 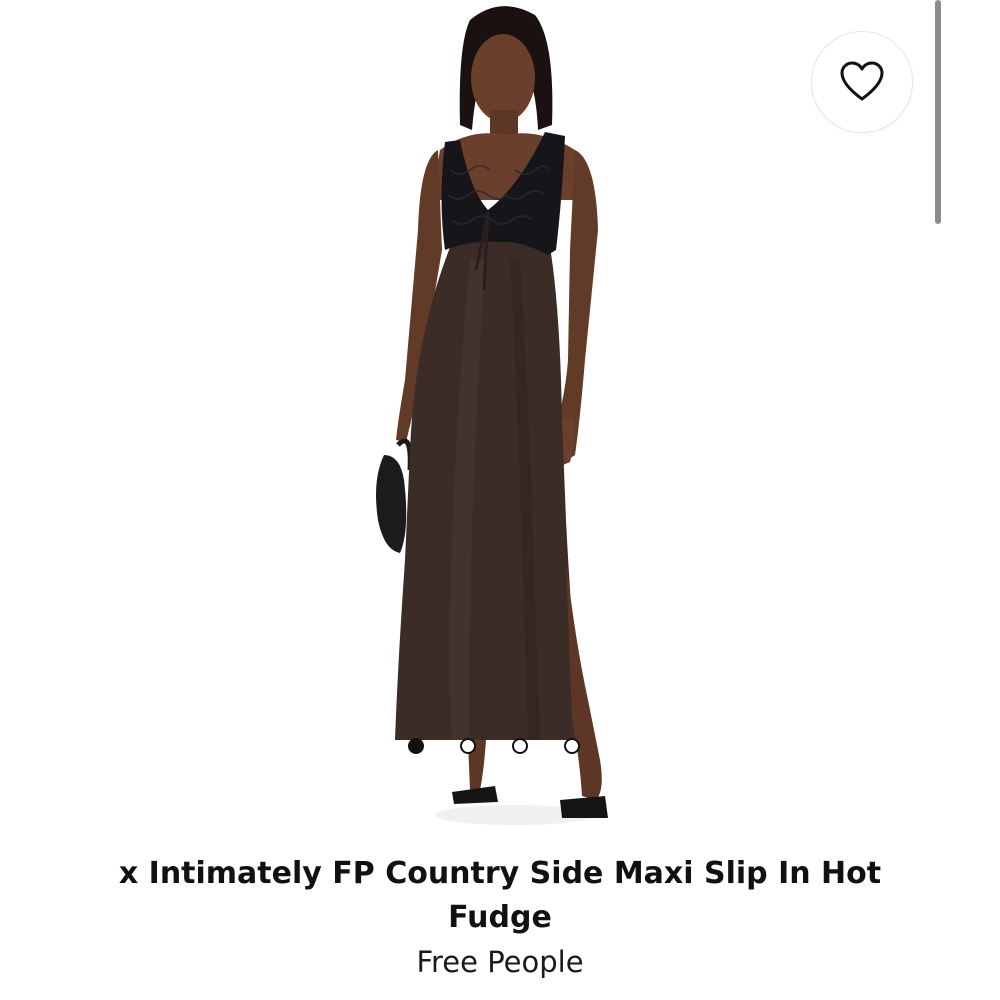 I want to click on gallery-pagination, so click(x=494, y=746).